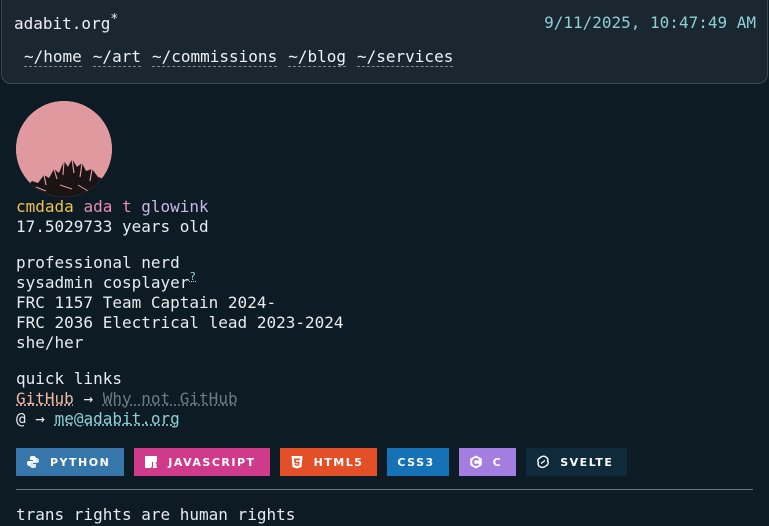 Image resolution: width=769 pixels, height=526 pixels. Describe the element at coordinates (487, 462) in the screenshot. I see `c-badge: C` at that location.